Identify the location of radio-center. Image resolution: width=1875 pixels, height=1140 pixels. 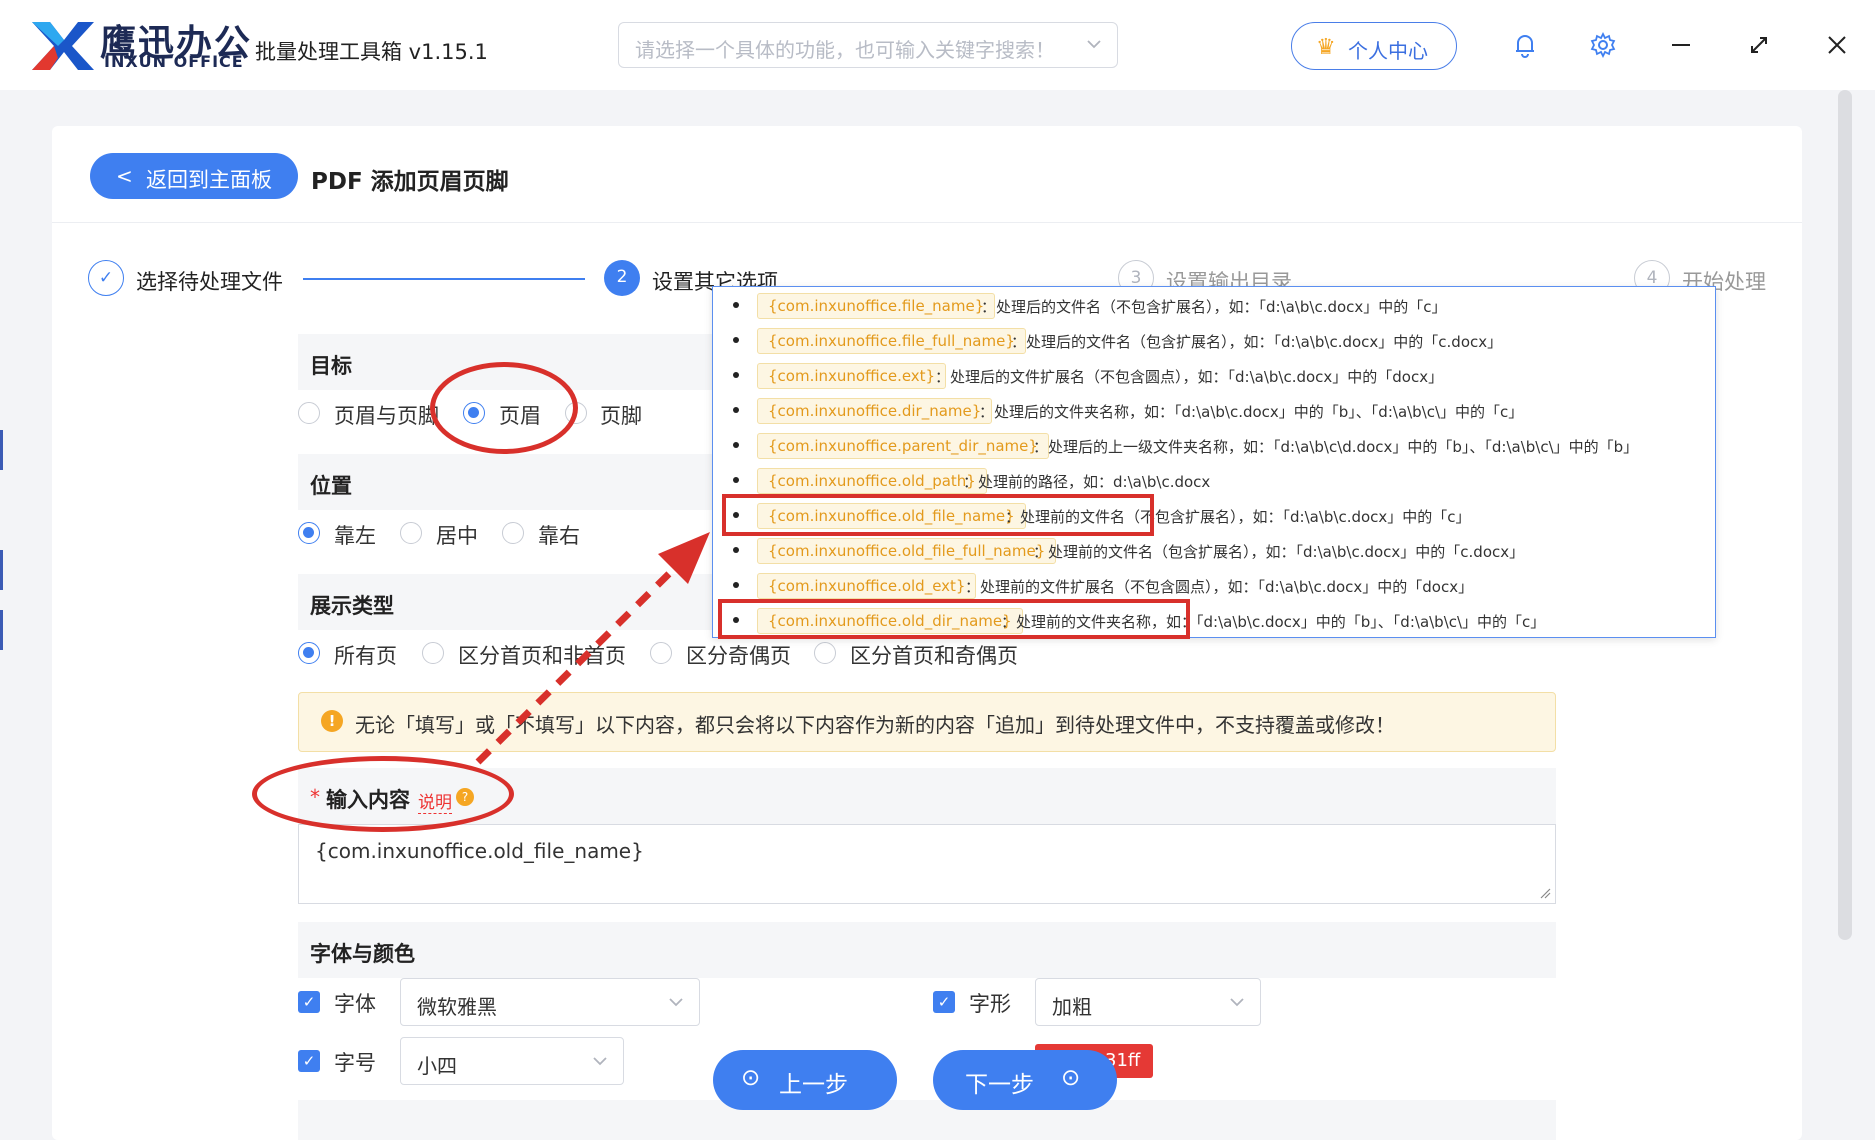
(411, 533).